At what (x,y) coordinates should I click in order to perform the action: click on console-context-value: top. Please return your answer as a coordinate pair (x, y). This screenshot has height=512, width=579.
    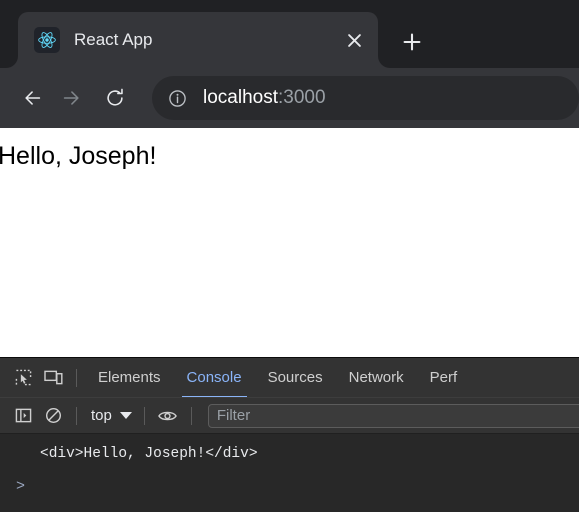
    Looking at the image, I should click on (101, 415).